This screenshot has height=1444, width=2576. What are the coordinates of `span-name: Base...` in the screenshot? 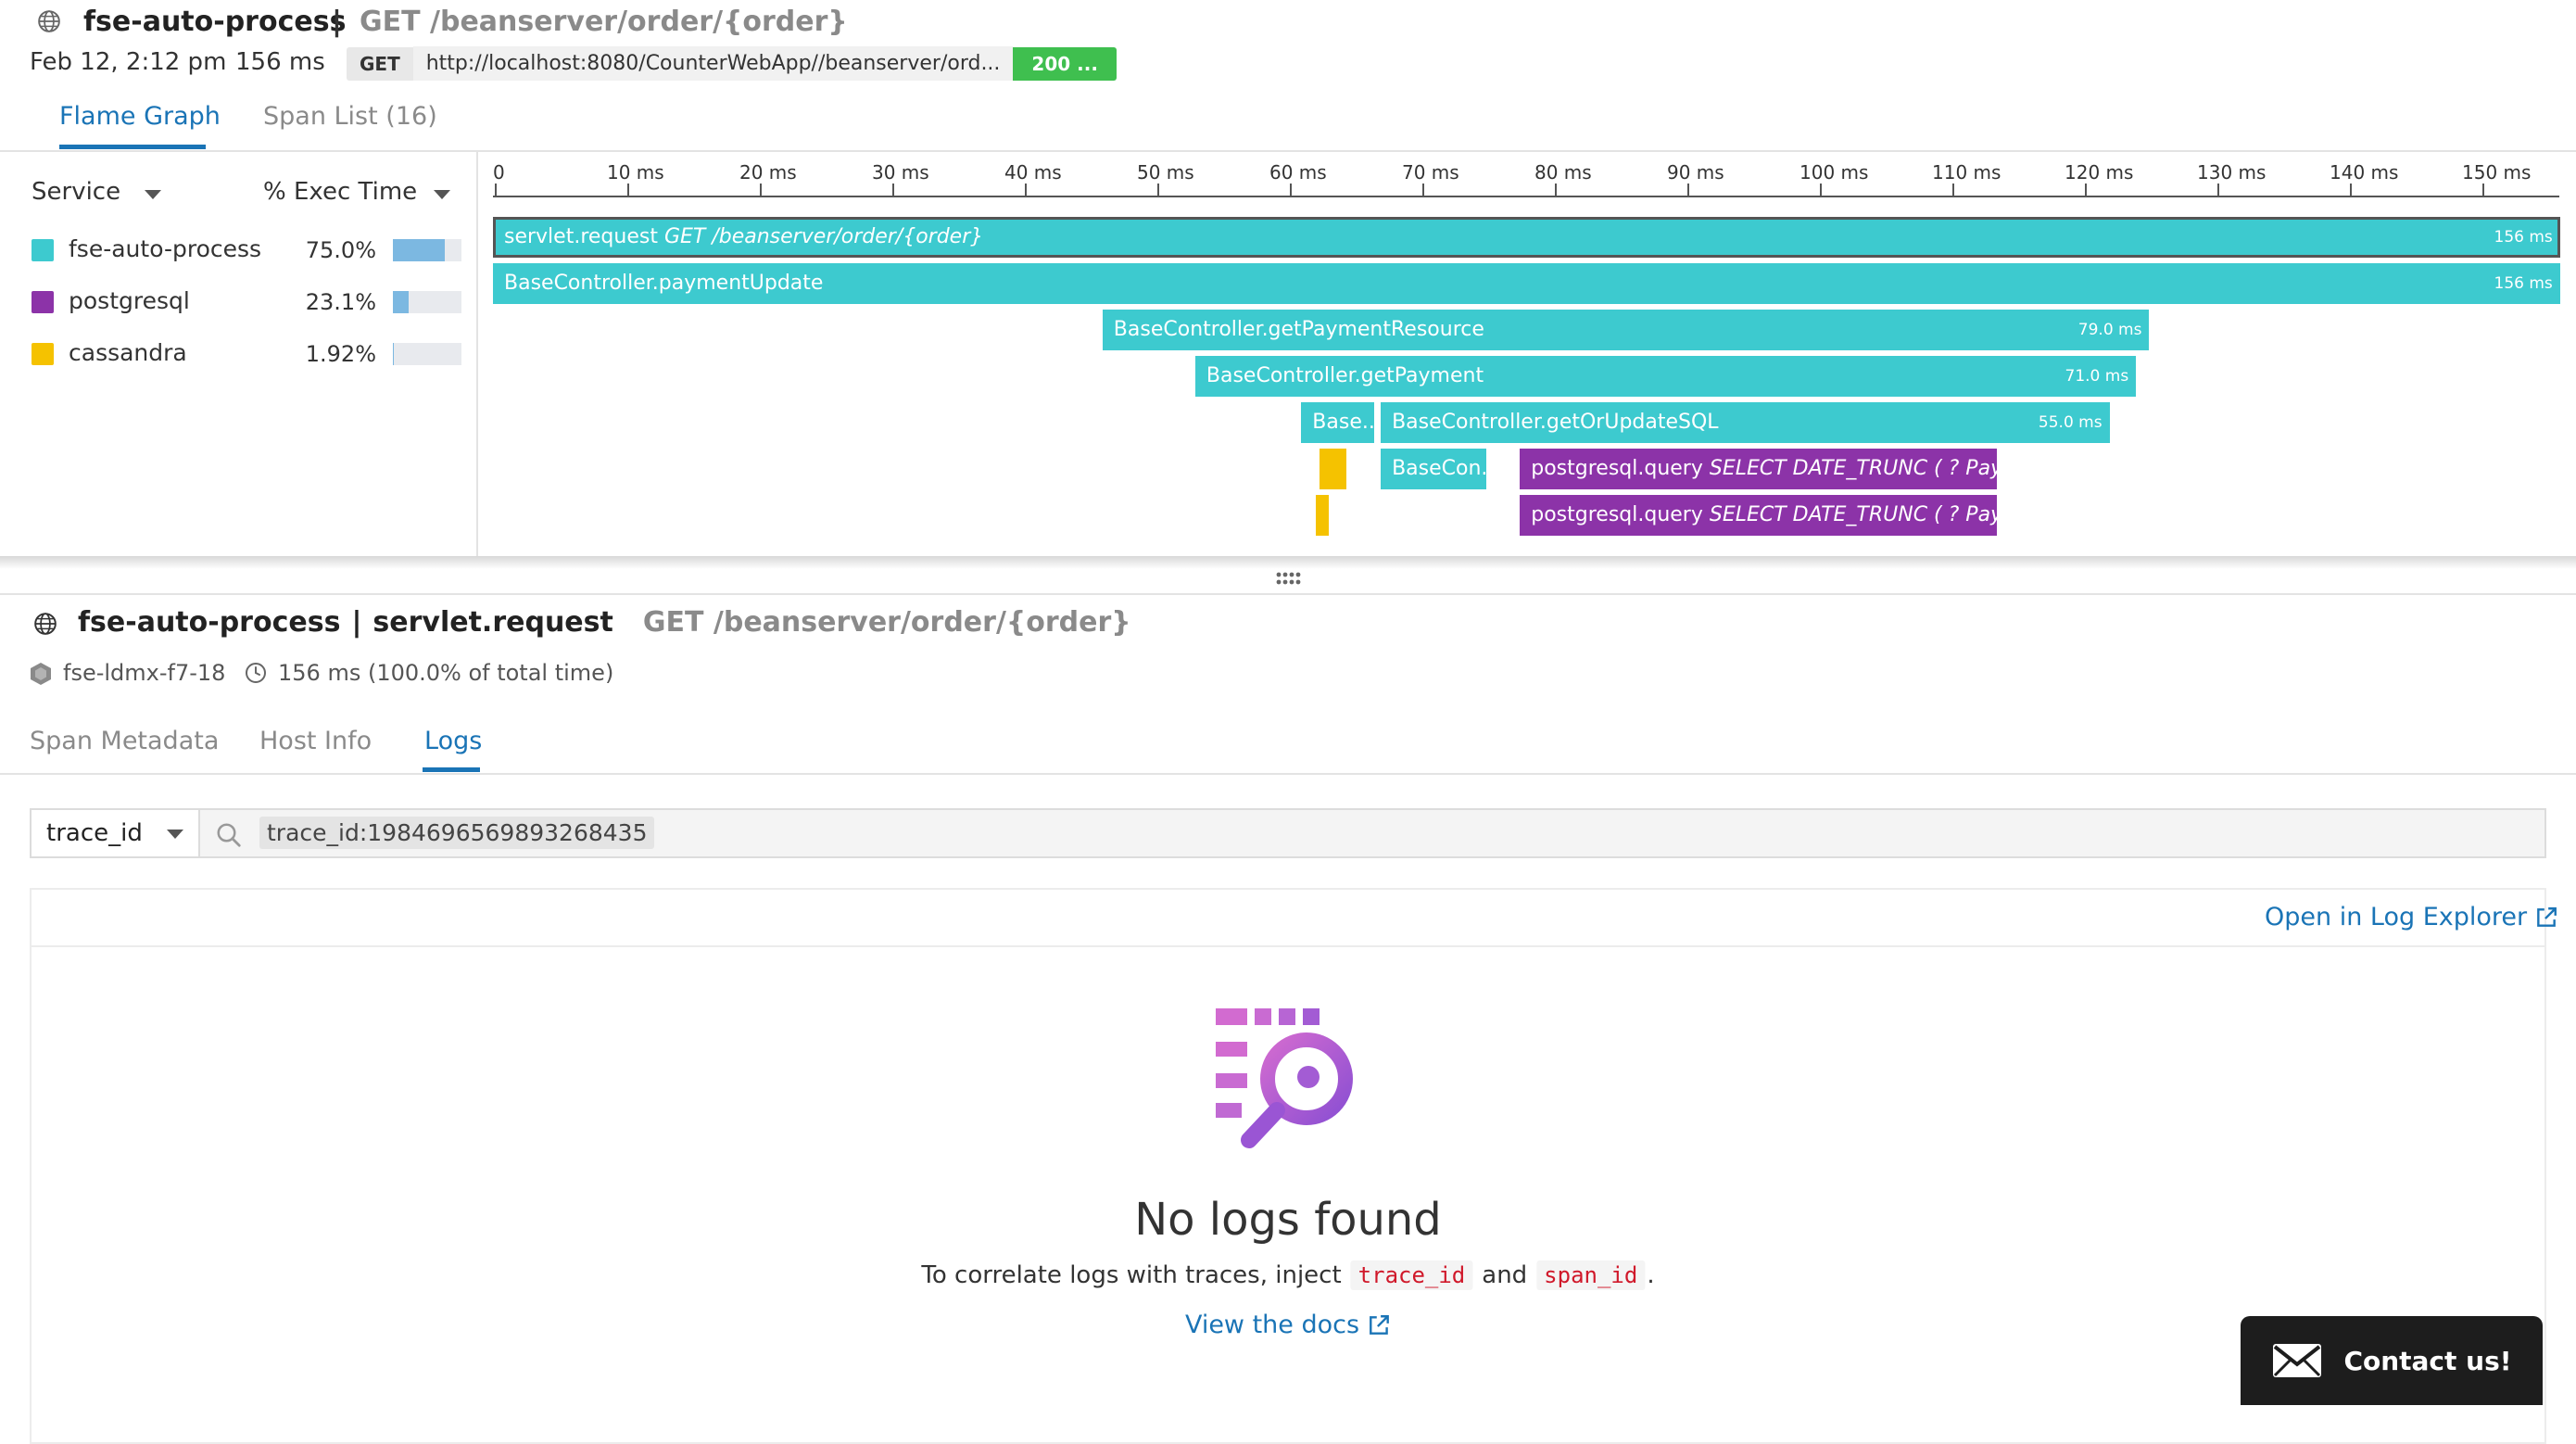 It's located at (1343, 422).